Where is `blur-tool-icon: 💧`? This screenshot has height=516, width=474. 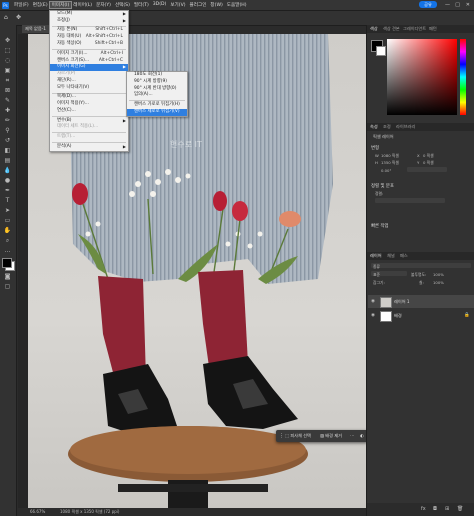 blur-tool-icon: 💧 is located at coordinates (7, 170).